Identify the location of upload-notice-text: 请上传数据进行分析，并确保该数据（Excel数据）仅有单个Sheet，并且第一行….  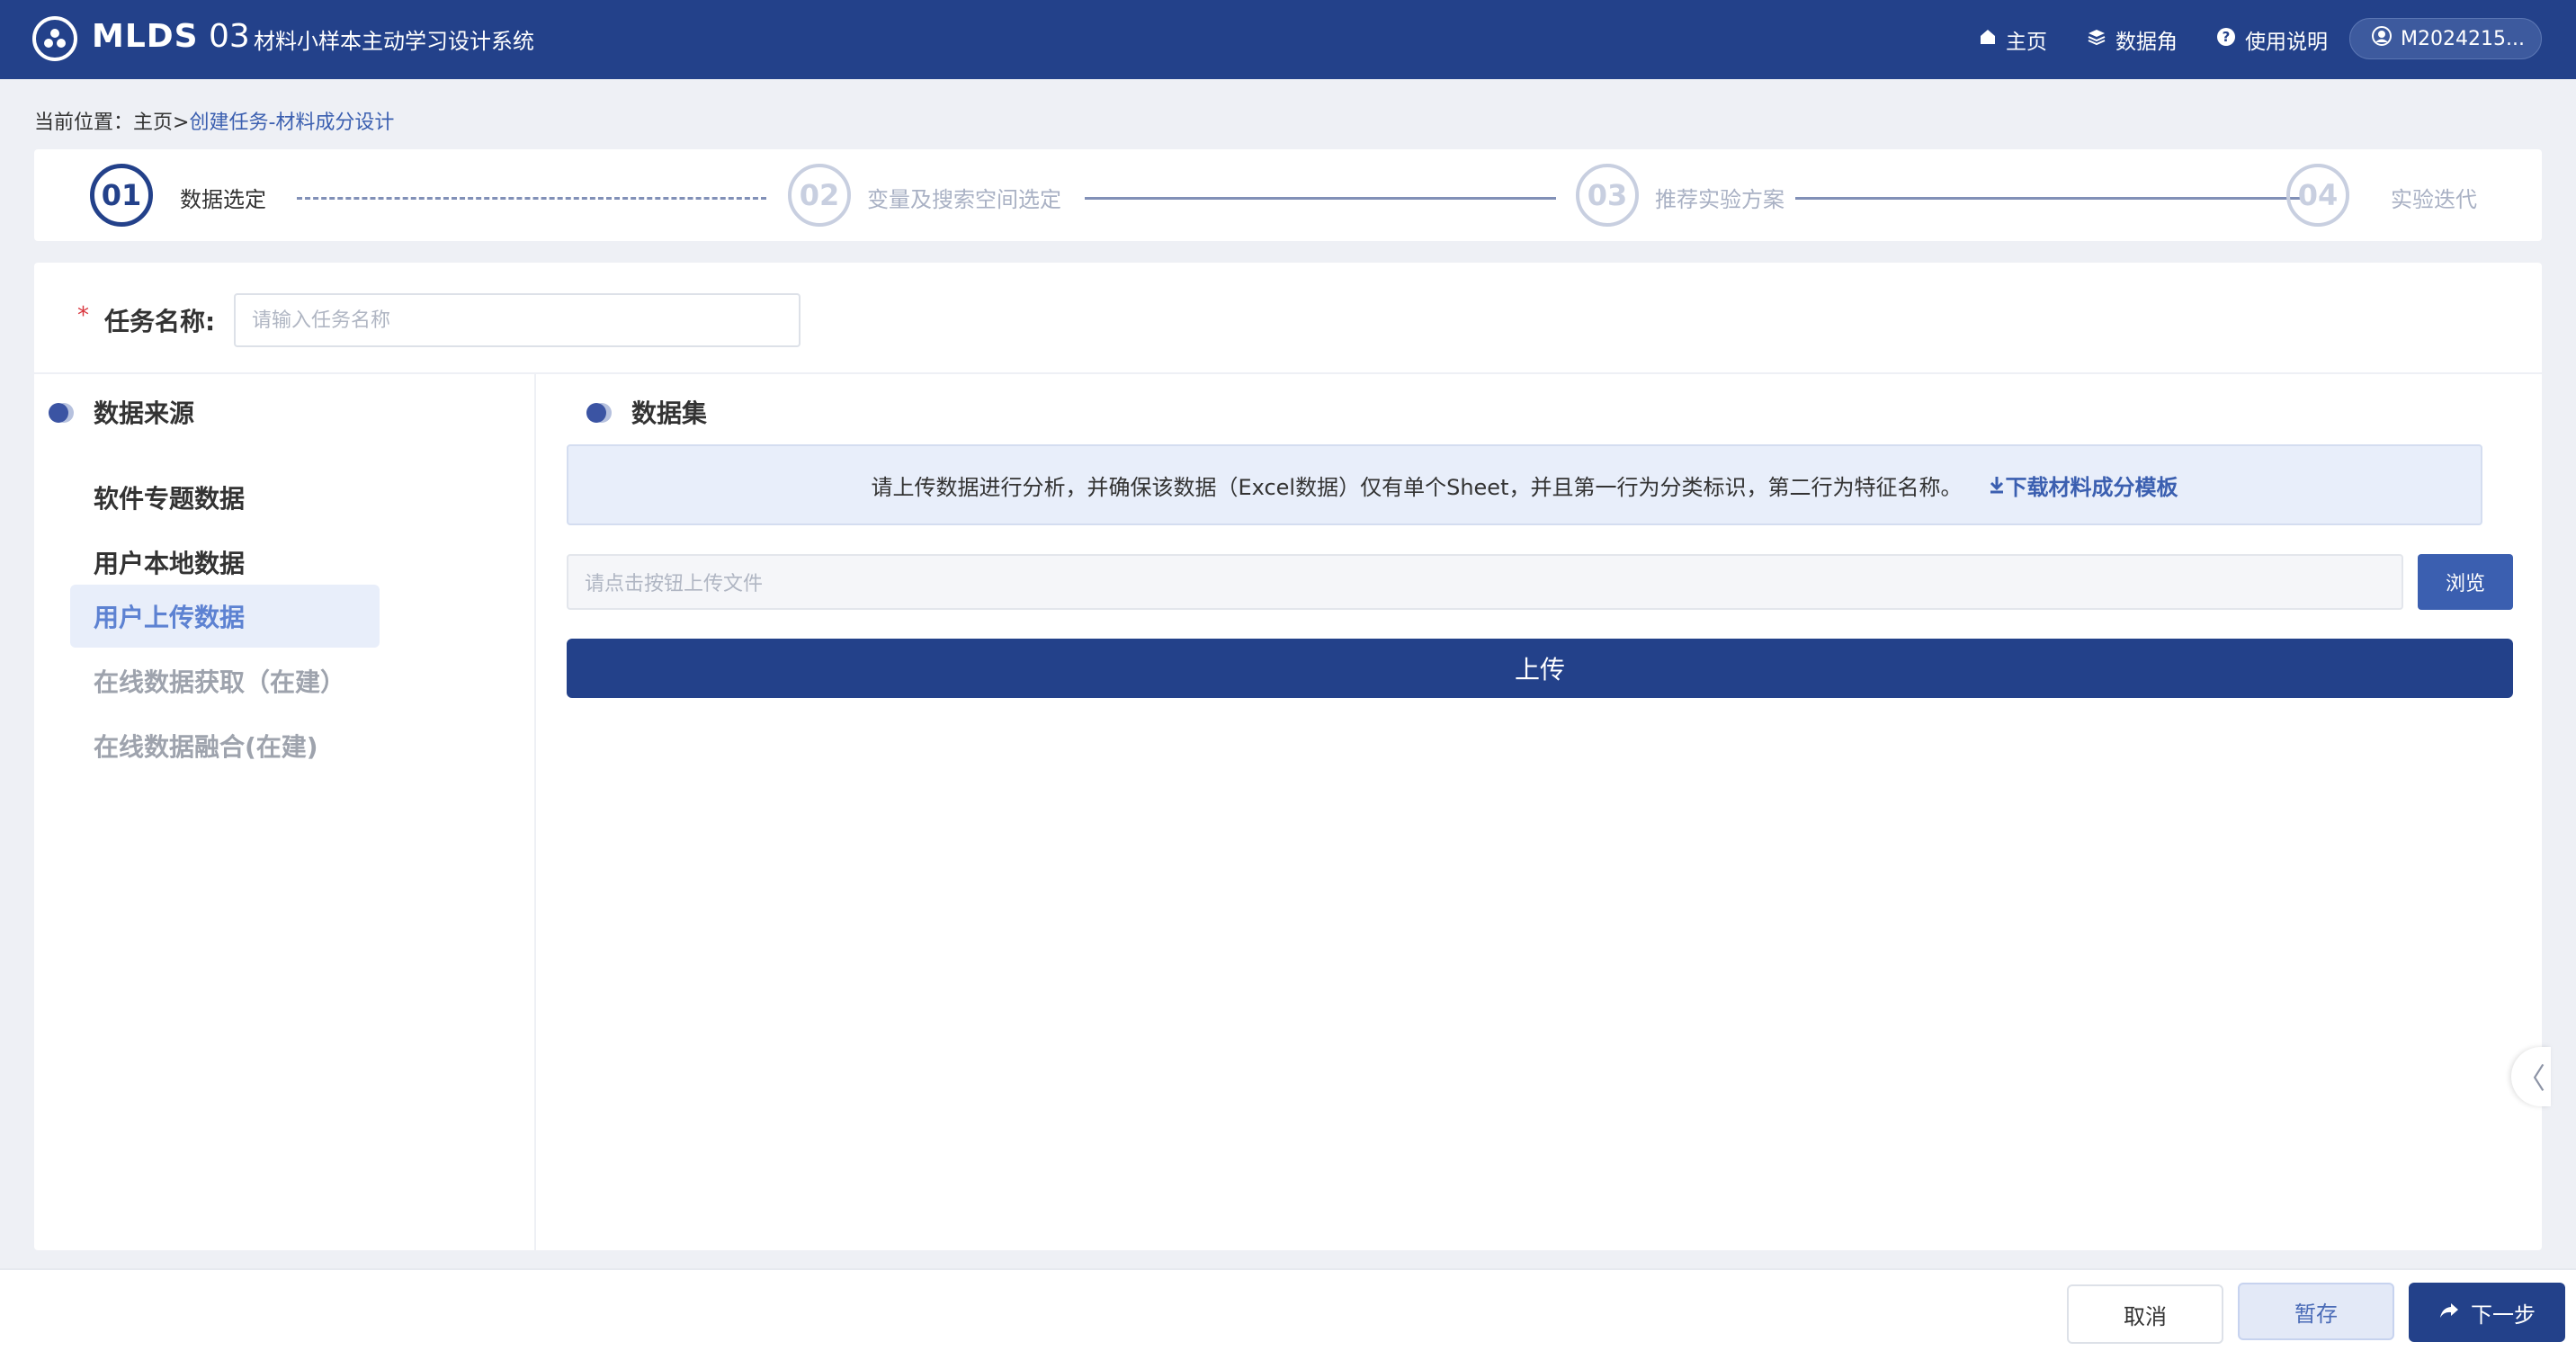
(1417, 487).